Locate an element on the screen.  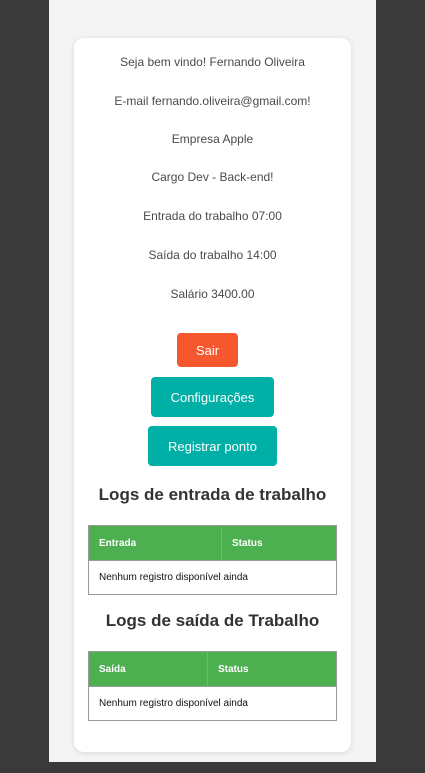
company-text: Empresa Apple is located at coordinates (212, 139).